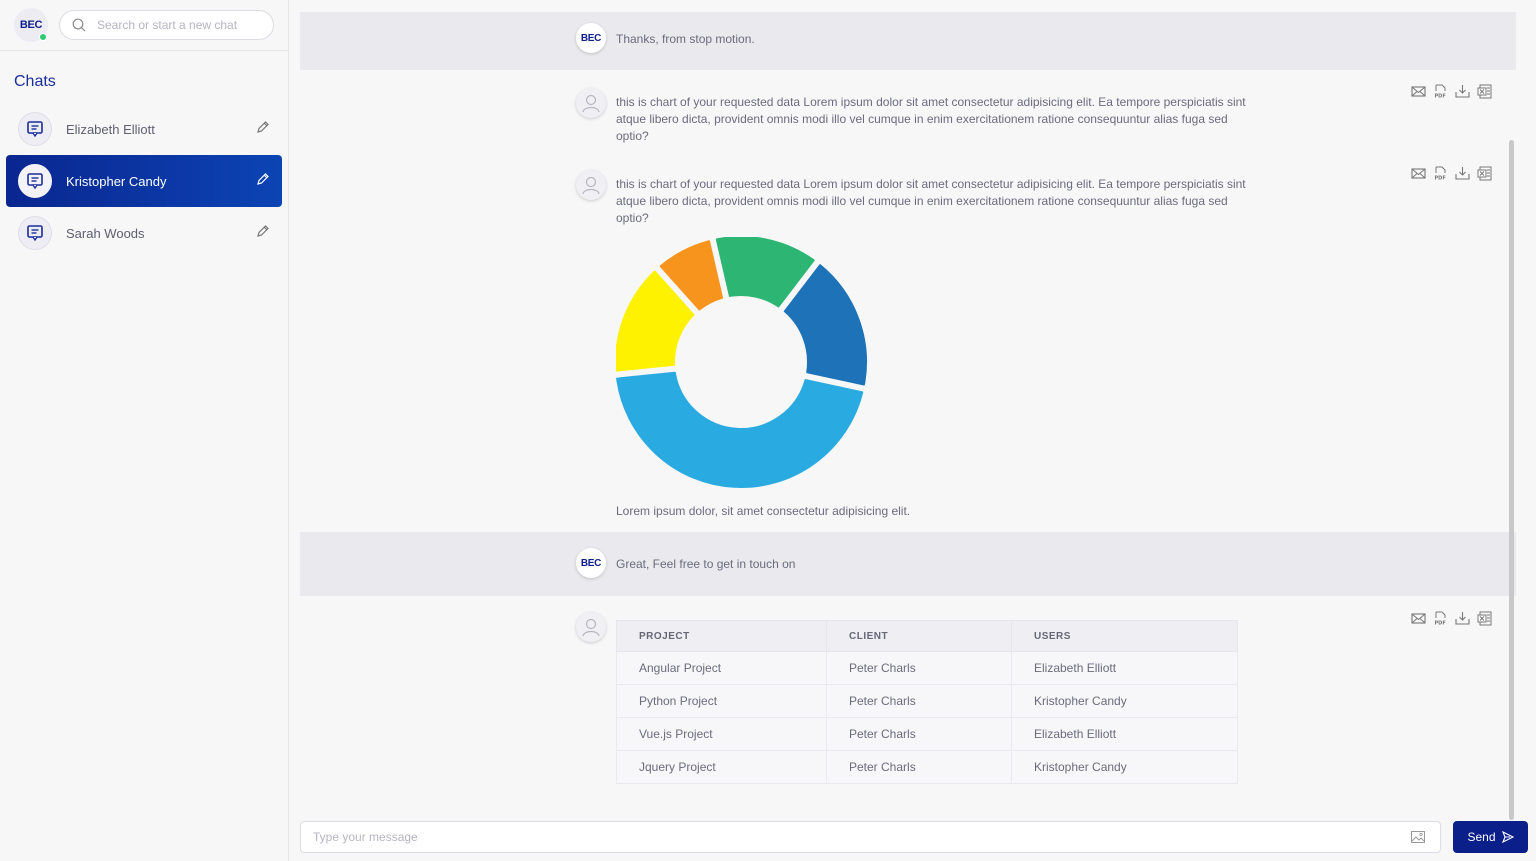 The width and height of the screenshot is (1536, 861). I want to click on table-cell: Python Project, so click(721, 701).